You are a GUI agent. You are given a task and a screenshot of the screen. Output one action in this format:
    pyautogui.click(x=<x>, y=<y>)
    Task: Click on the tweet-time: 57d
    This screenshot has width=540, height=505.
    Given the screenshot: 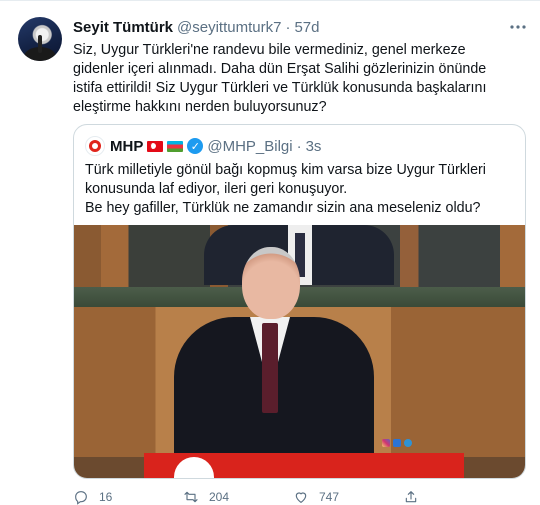 What is the action you would take?
    pyautogui.click(x=306, y=27)
    